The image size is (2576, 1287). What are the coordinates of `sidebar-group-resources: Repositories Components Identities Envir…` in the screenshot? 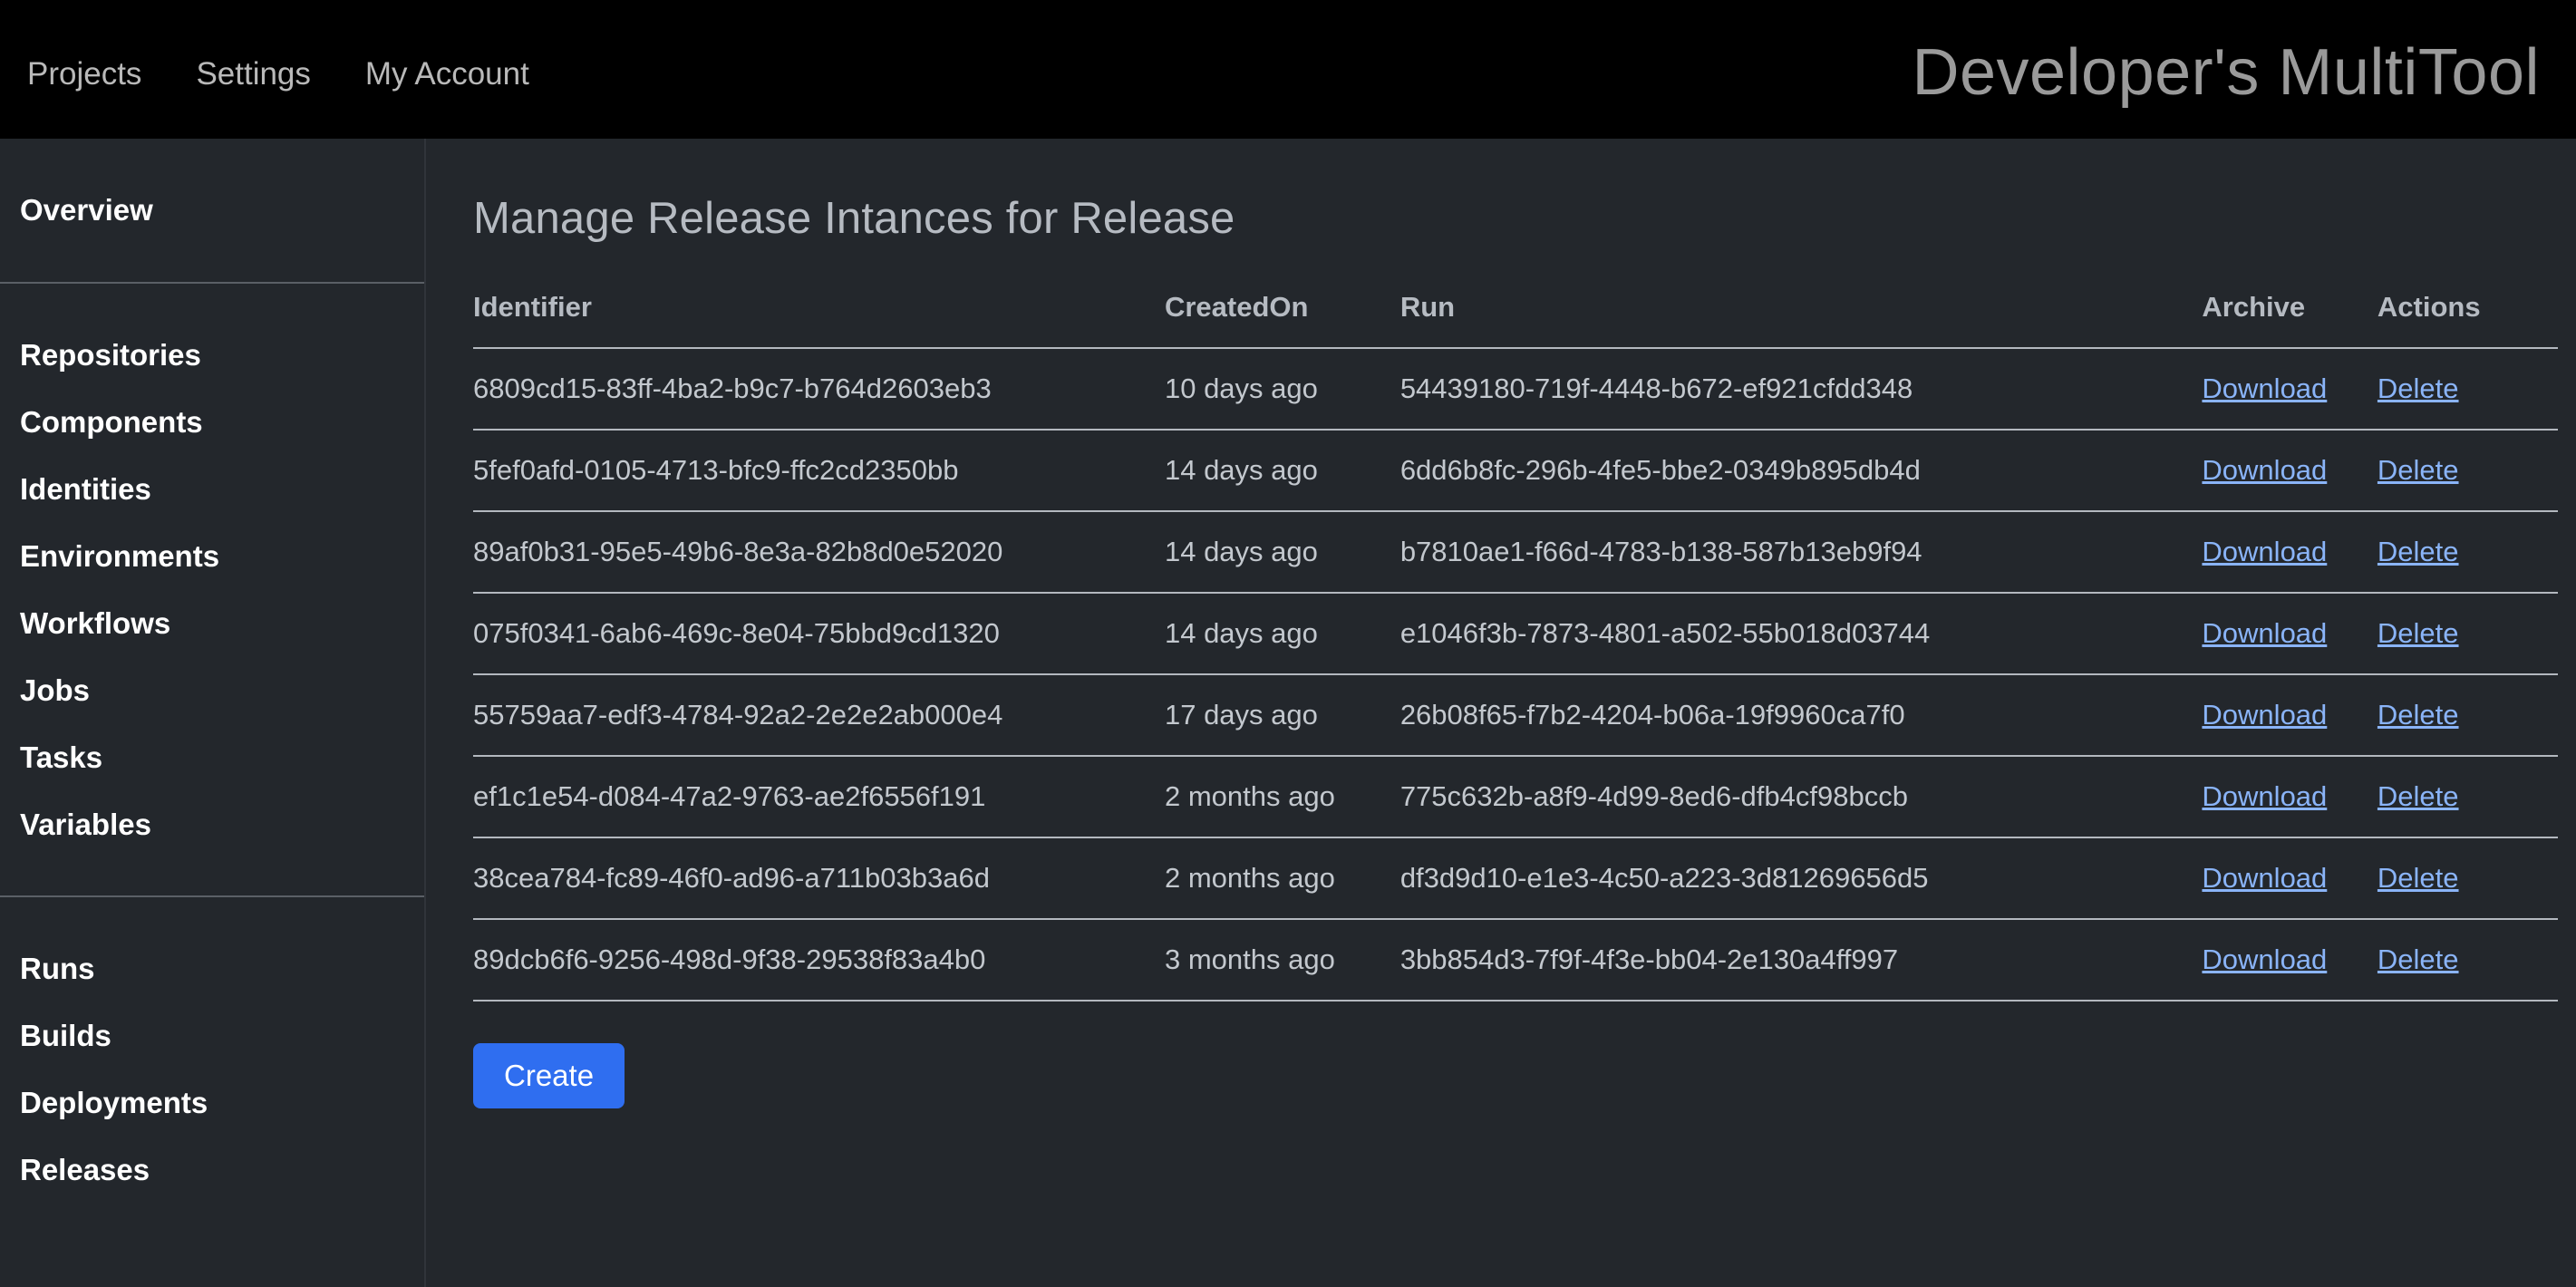 It's located at (212, 589).